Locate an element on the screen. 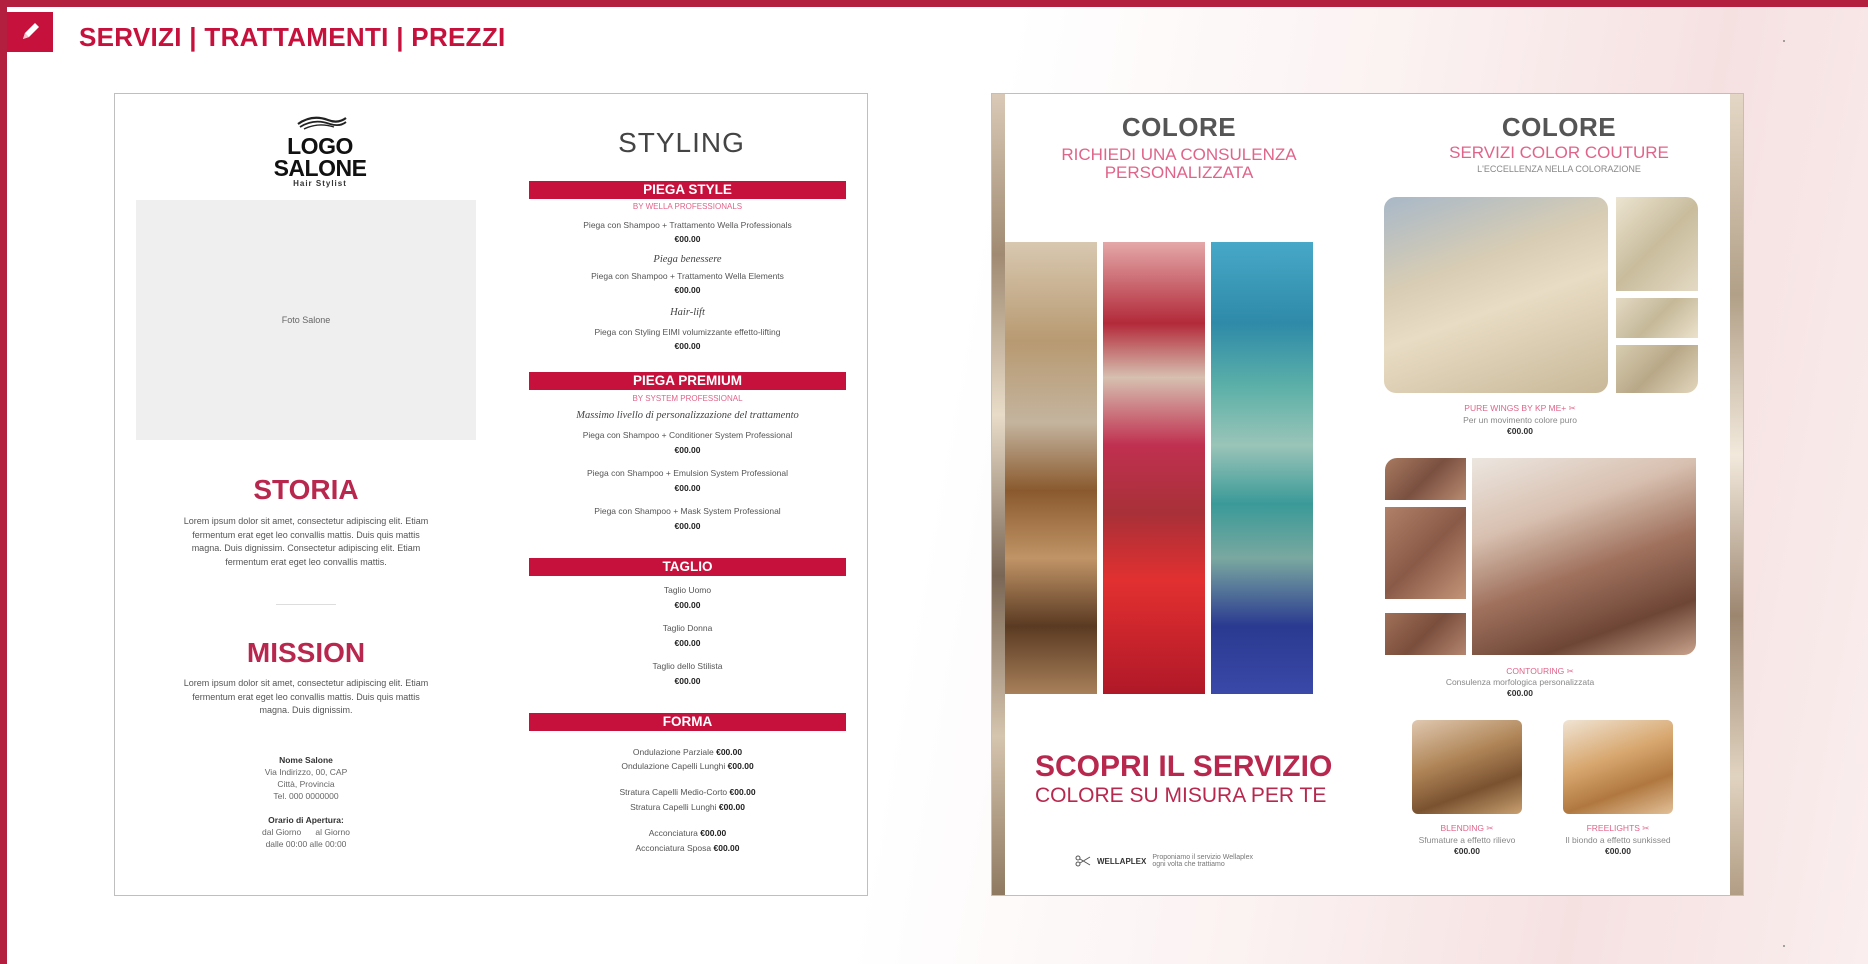 This screenshot has height=964, width=1868. colore-tagline: L'ECCELLENZA NELLA COLORAZIONE is located at coordinates (1559, 169).